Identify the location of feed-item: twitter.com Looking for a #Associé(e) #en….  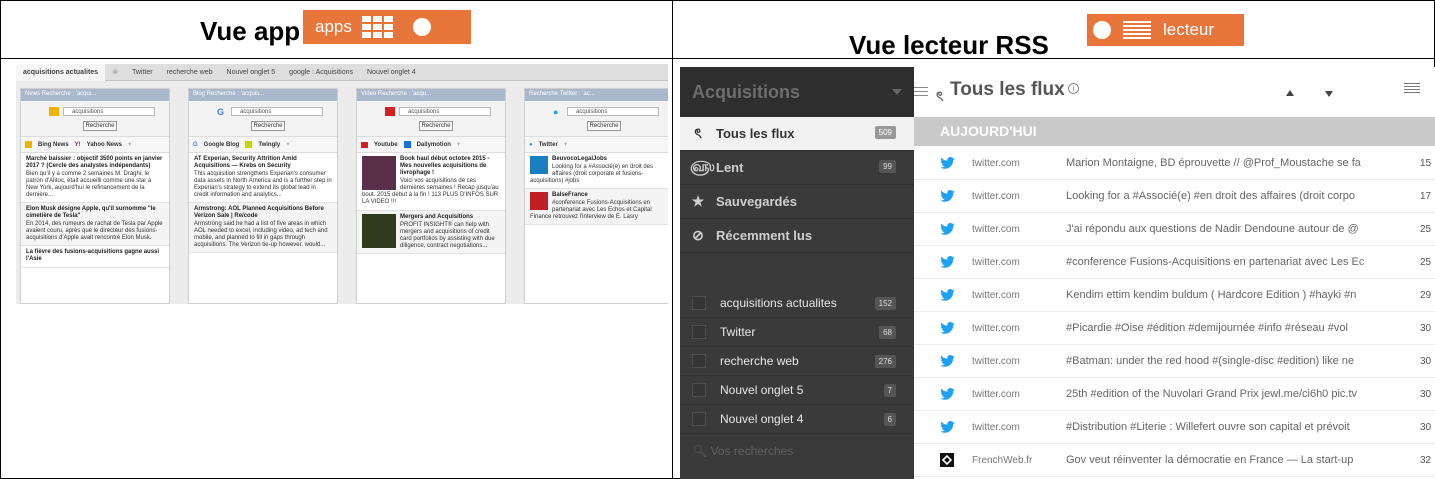
(1174, 196).